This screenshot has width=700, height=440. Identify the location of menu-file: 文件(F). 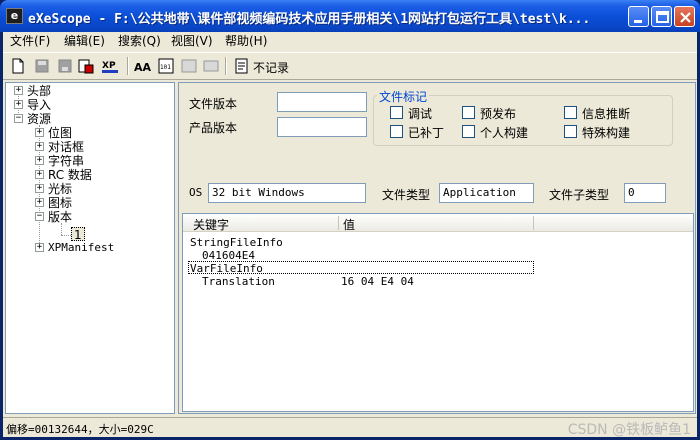
(30, 41).